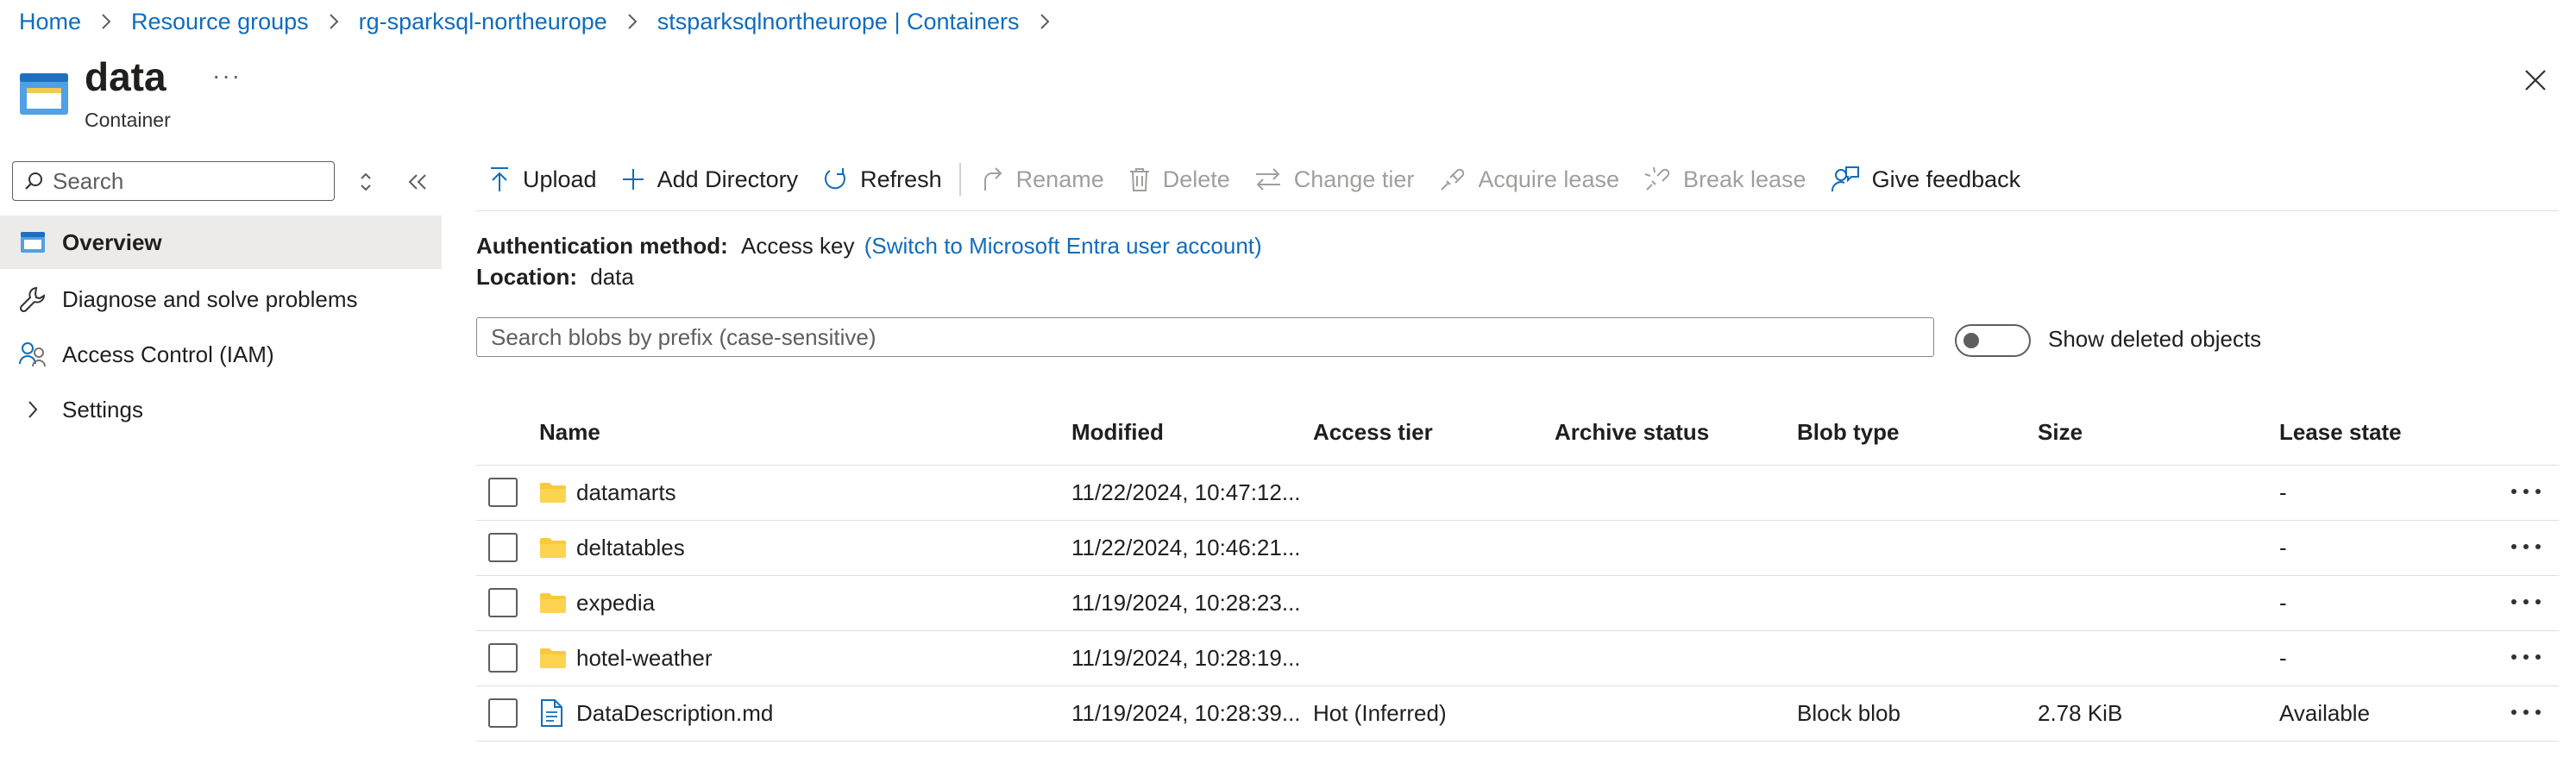  I want to click on toolbar-divider-line, so click(1517, 211).